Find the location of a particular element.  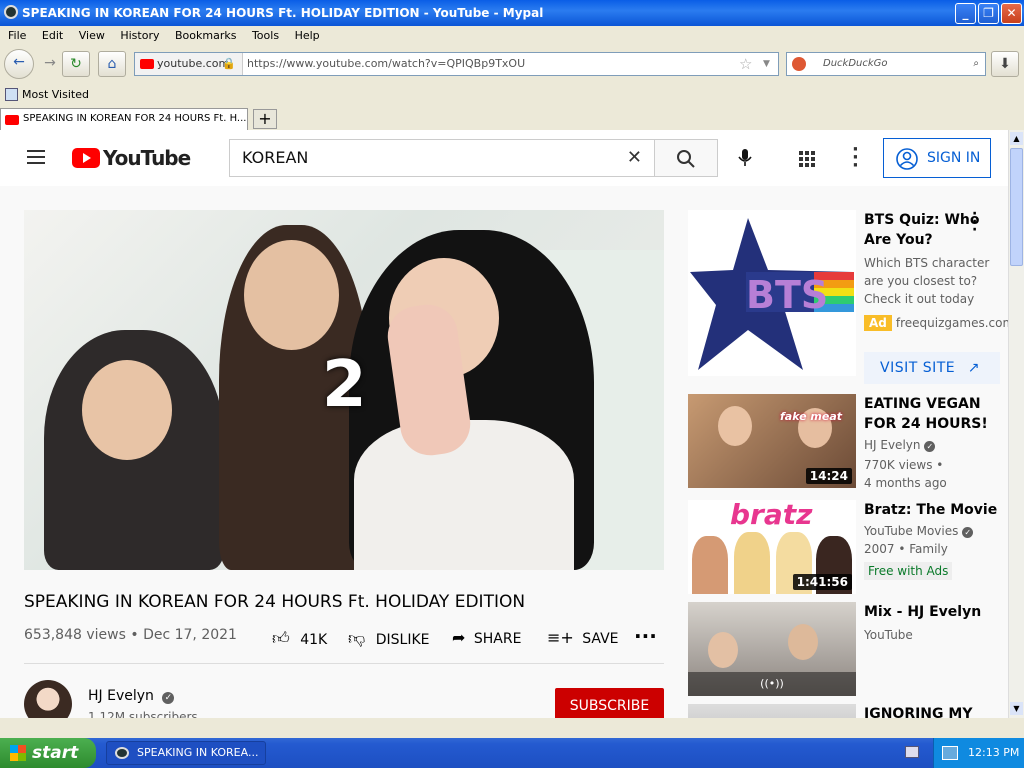

menu-view: View is located at coordinates (92, 35).